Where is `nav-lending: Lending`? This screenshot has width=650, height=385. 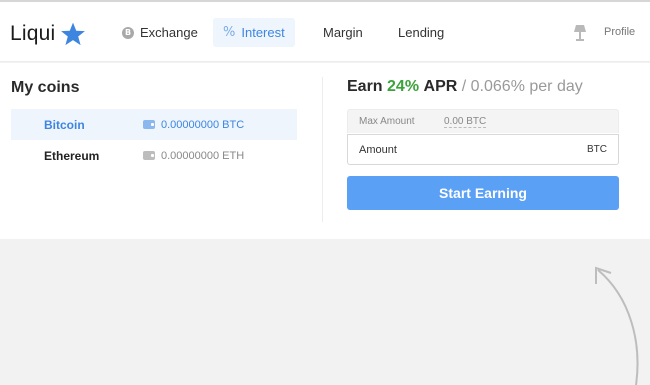 nav-lending: Lending is located at coordinates (421, 32).